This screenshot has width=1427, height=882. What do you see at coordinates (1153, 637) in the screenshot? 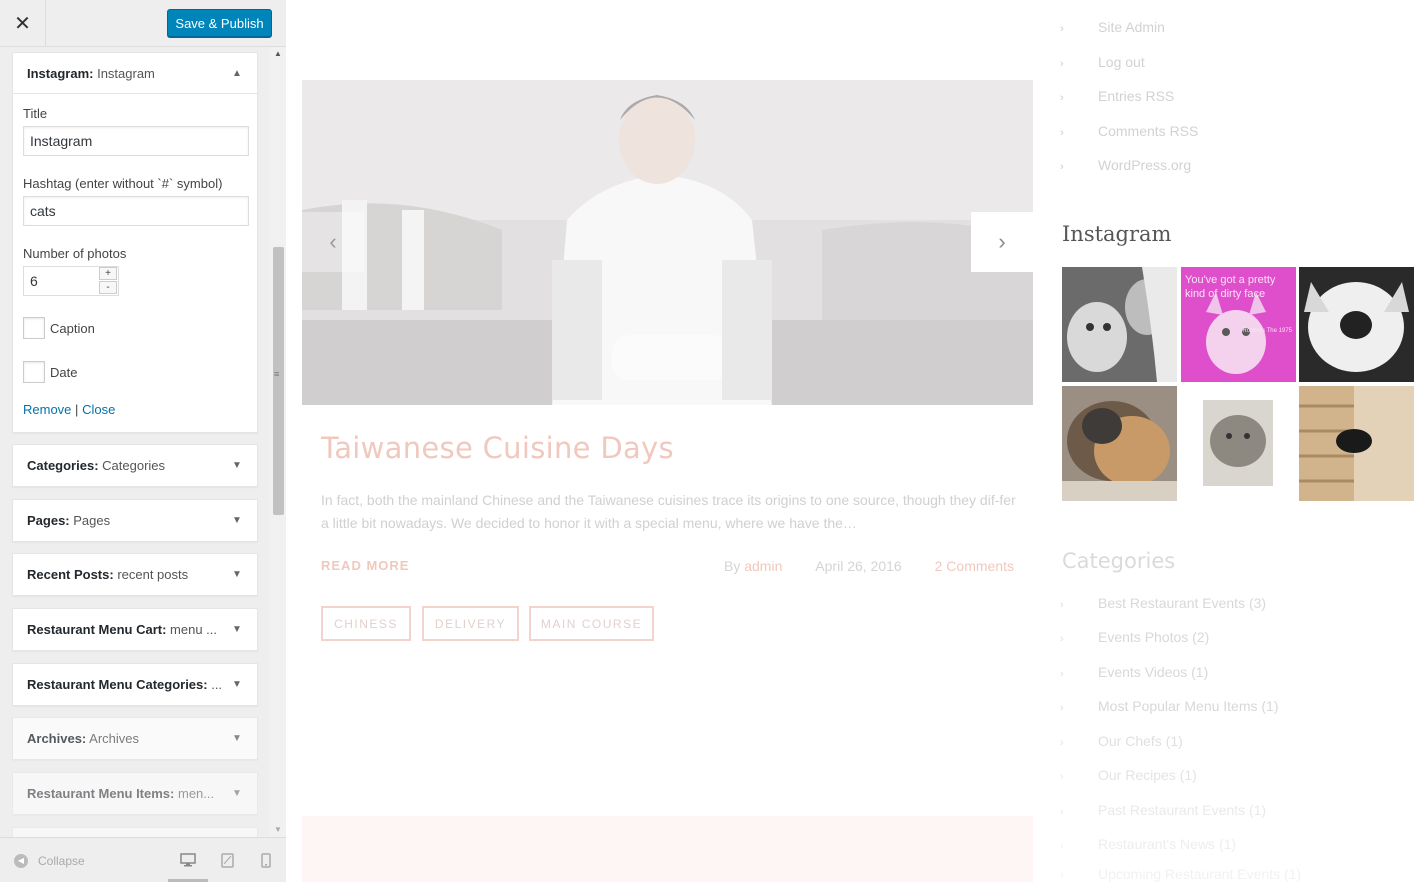
I see `category-link: Events Photos (2)` at bounding box center [1153, 637].